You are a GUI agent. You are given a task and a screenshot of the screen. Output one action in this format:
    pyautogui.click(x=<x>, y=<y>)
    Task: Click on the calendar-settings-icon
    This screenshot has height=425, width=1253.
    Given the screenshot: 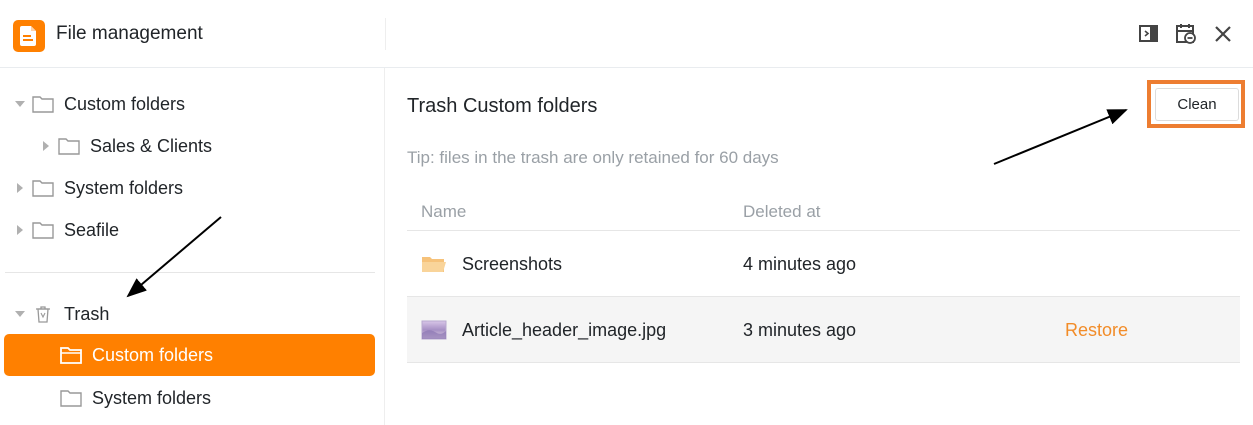 What is the action you would take?
    pyautogui.click(x=1186, y=34)
    